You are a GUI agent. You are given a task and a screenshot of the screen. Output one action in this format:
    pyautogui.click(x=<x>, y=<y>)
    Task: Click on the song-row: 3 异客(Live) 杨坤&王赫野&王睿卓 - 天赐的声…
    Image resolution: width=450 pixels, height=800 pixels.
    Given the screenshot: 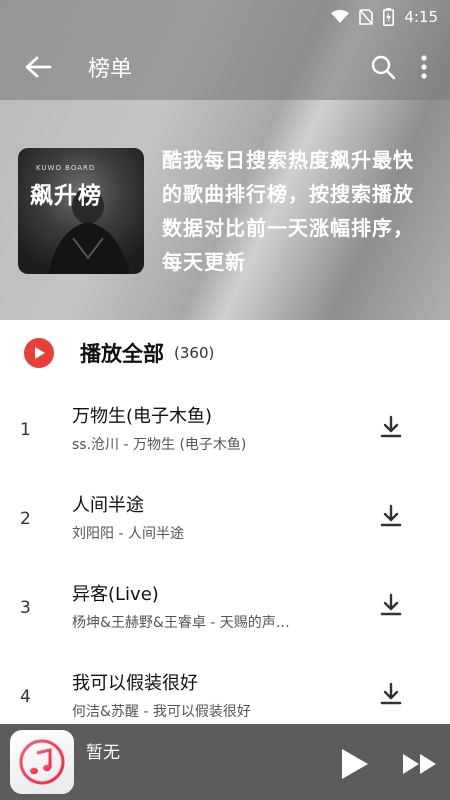 What is the action you would take?
    pyautogui.click(x=225, y=610)
    